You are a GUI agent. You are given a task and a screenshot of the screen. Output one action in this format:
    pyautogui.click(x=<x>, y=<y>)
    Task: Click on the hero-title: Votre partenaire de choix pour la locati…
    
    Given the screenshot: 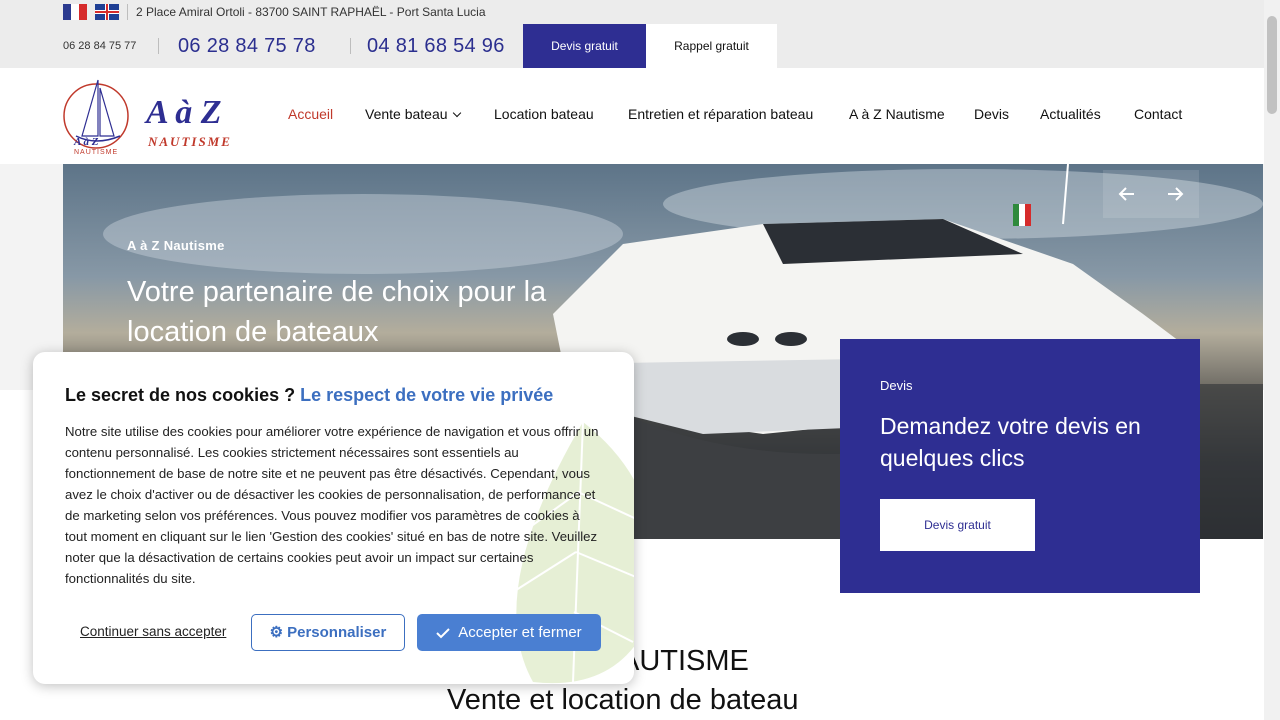 What is the action you would take?
    pyautogui.click(x=337, y=312)
    